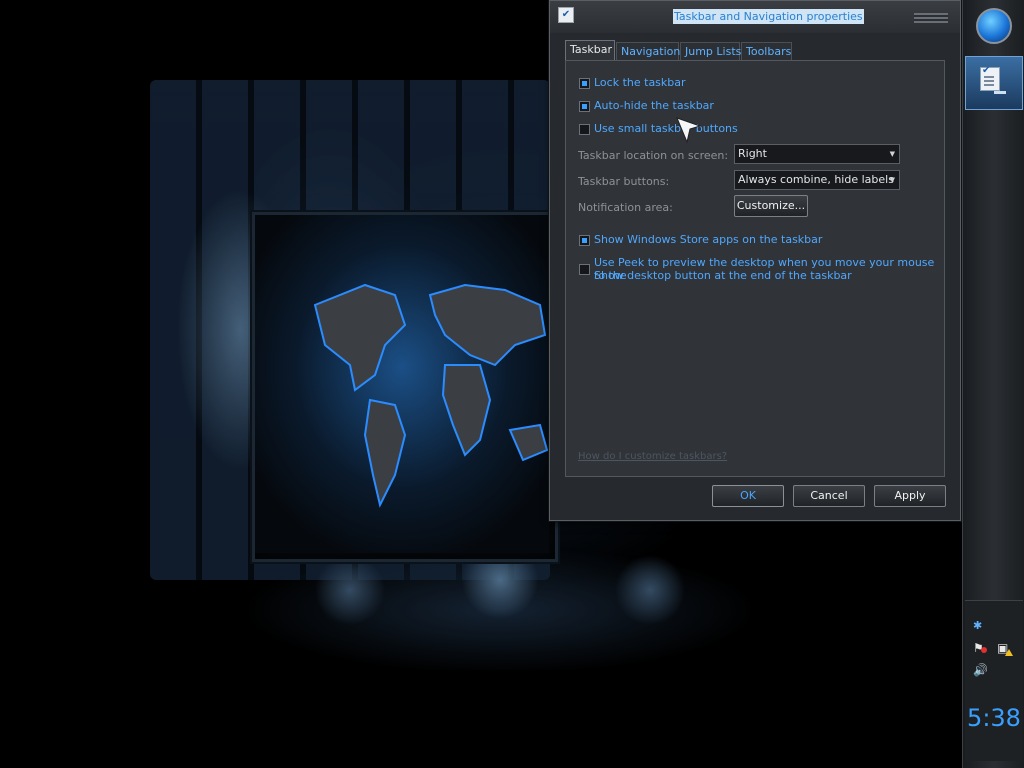 The image size is (1024, 768). Describe the element at coordinates (980, 670) in the screenshot. I see `volume-icon: 🔊` at that location.